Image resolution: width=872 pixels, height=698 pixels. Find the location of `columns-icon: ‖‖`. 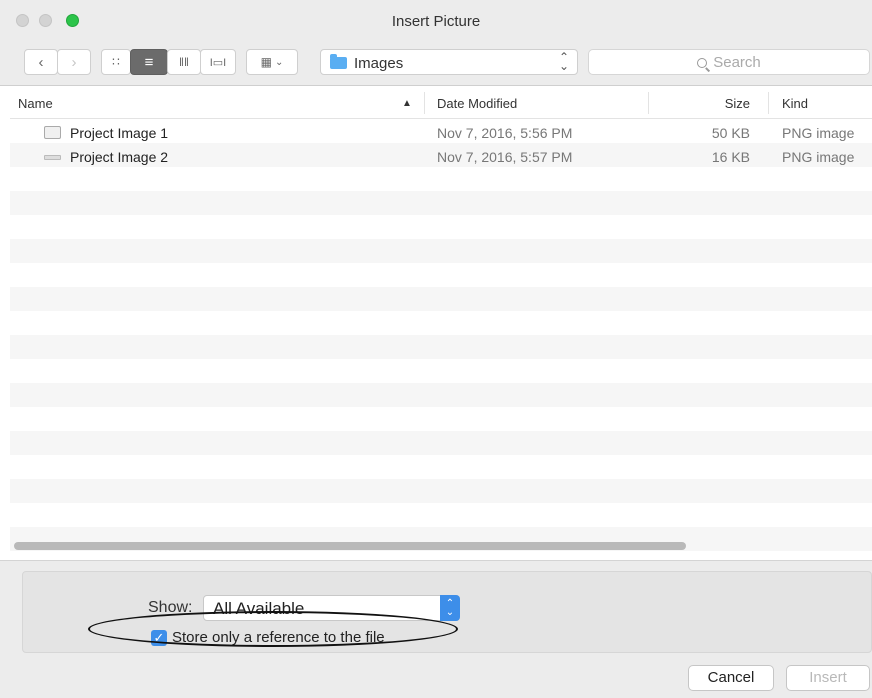

columns-icon: ‖‖ is located at coordinates (184, 62).